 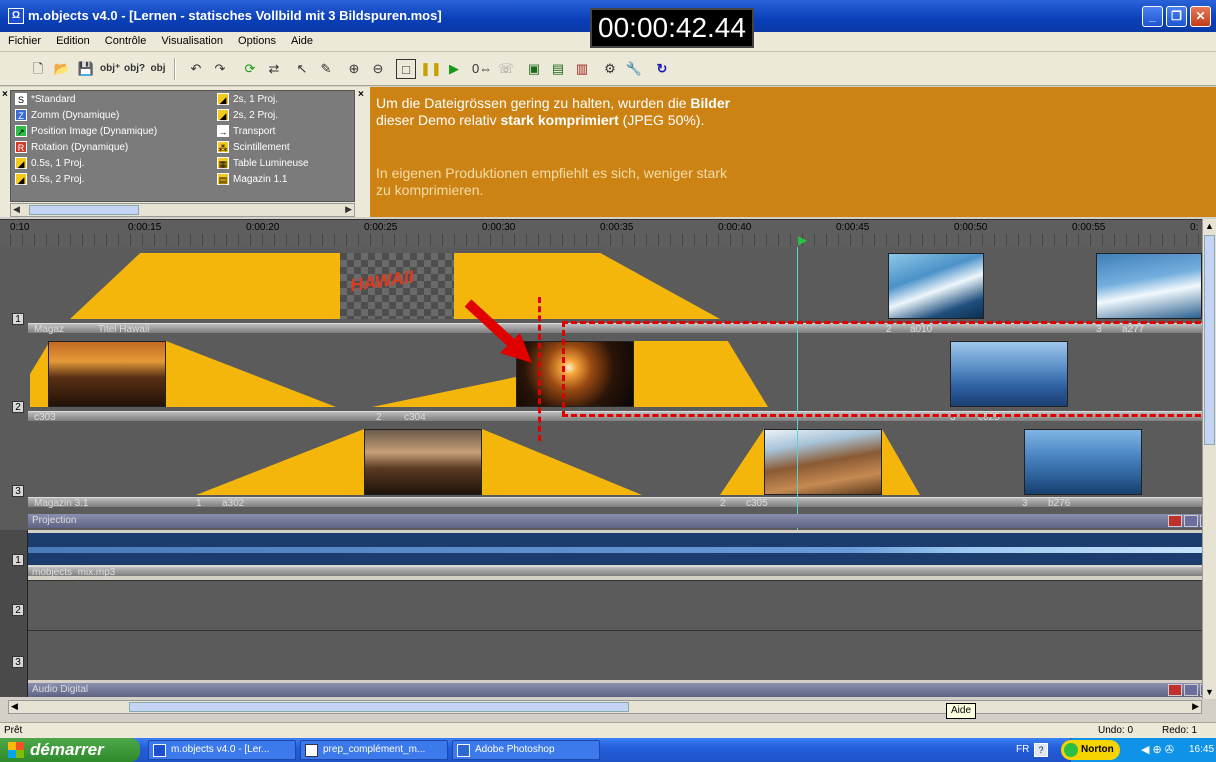 I want to click on comment-icon: ☏, so click(x=506, y=69).